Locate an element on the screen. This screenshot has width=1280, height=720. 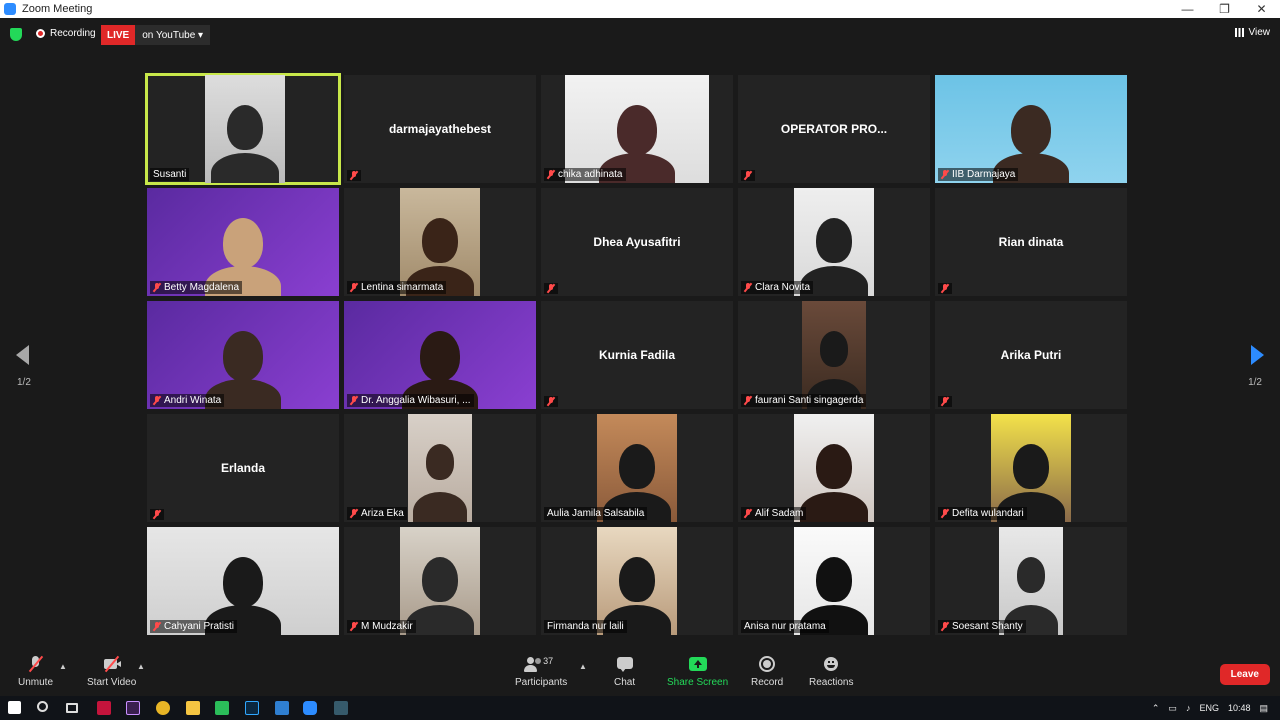
participant-label: Clara Novita is located at coordinates (777, 287).